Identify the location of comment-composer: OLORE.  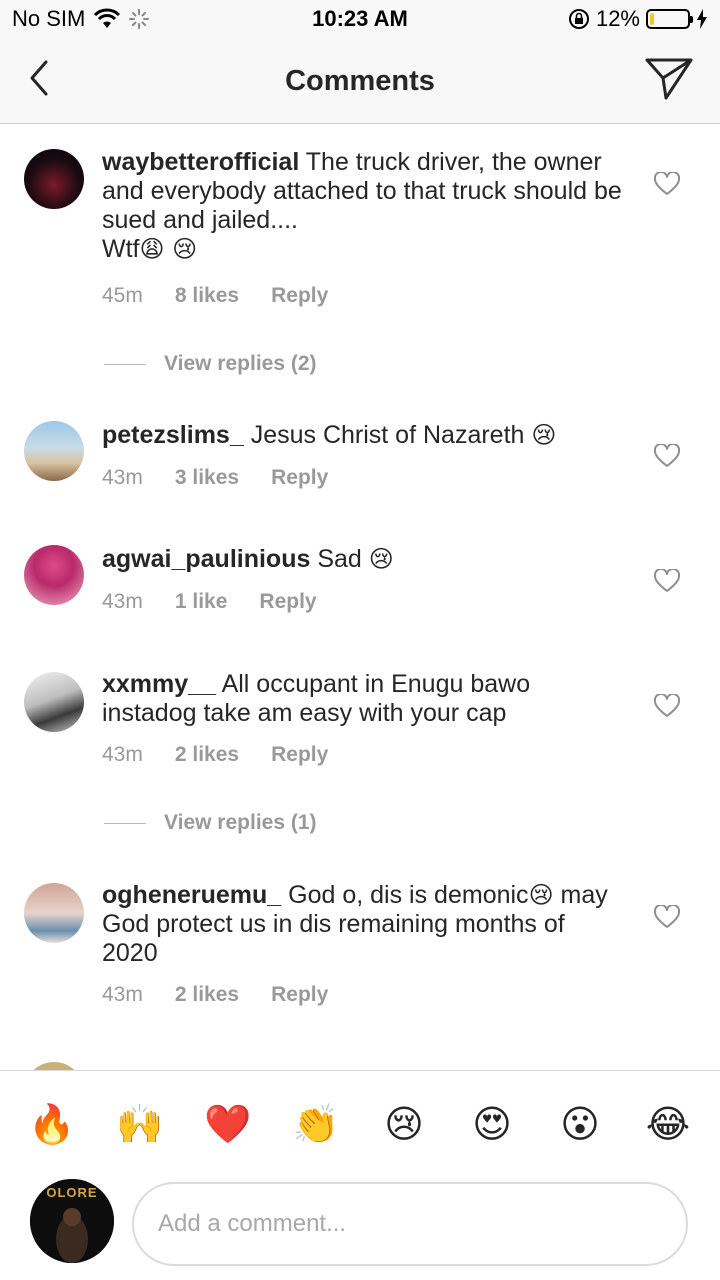
(360, 1228).